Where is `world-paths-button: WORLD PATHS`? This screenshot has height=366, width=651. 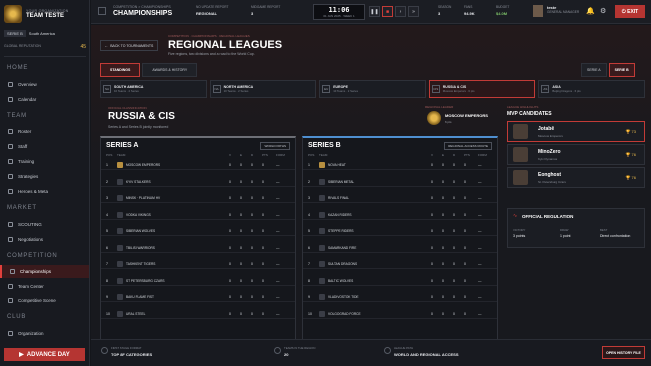 world-paths-button: WORLD PATHS is located at coordinates (275, 146).